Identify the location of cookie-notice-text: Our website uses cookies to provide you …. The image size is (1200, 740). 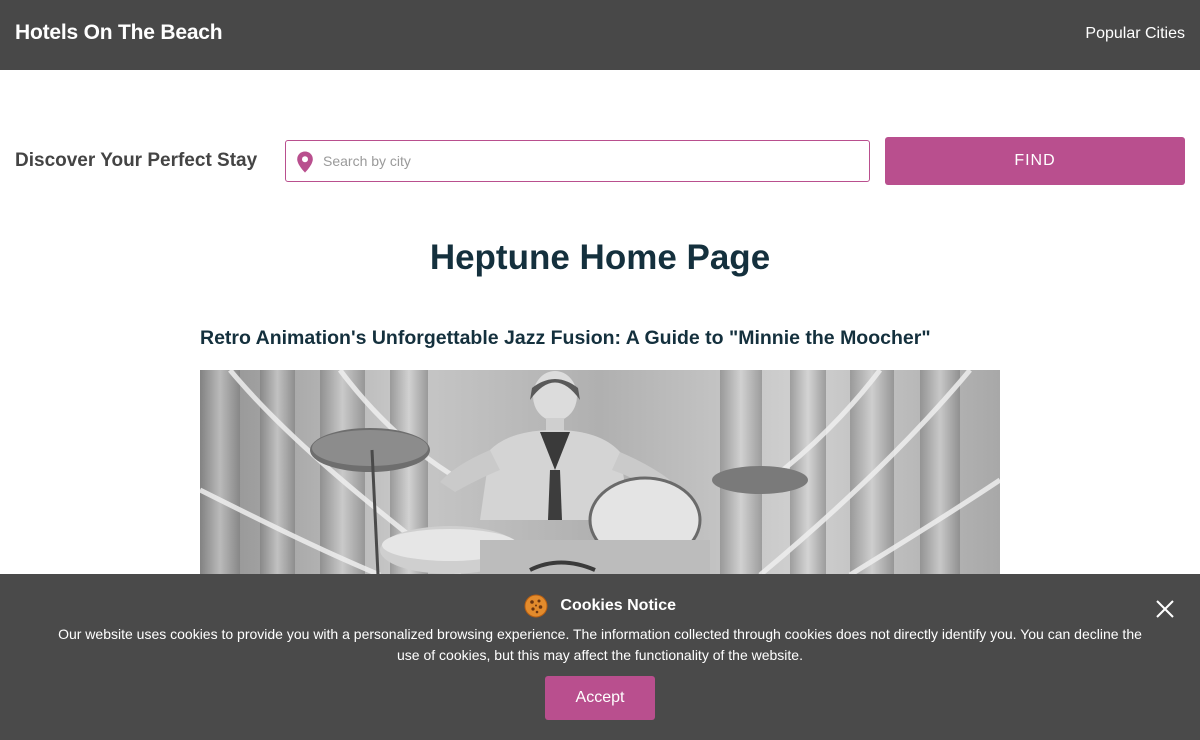
(600, 644).